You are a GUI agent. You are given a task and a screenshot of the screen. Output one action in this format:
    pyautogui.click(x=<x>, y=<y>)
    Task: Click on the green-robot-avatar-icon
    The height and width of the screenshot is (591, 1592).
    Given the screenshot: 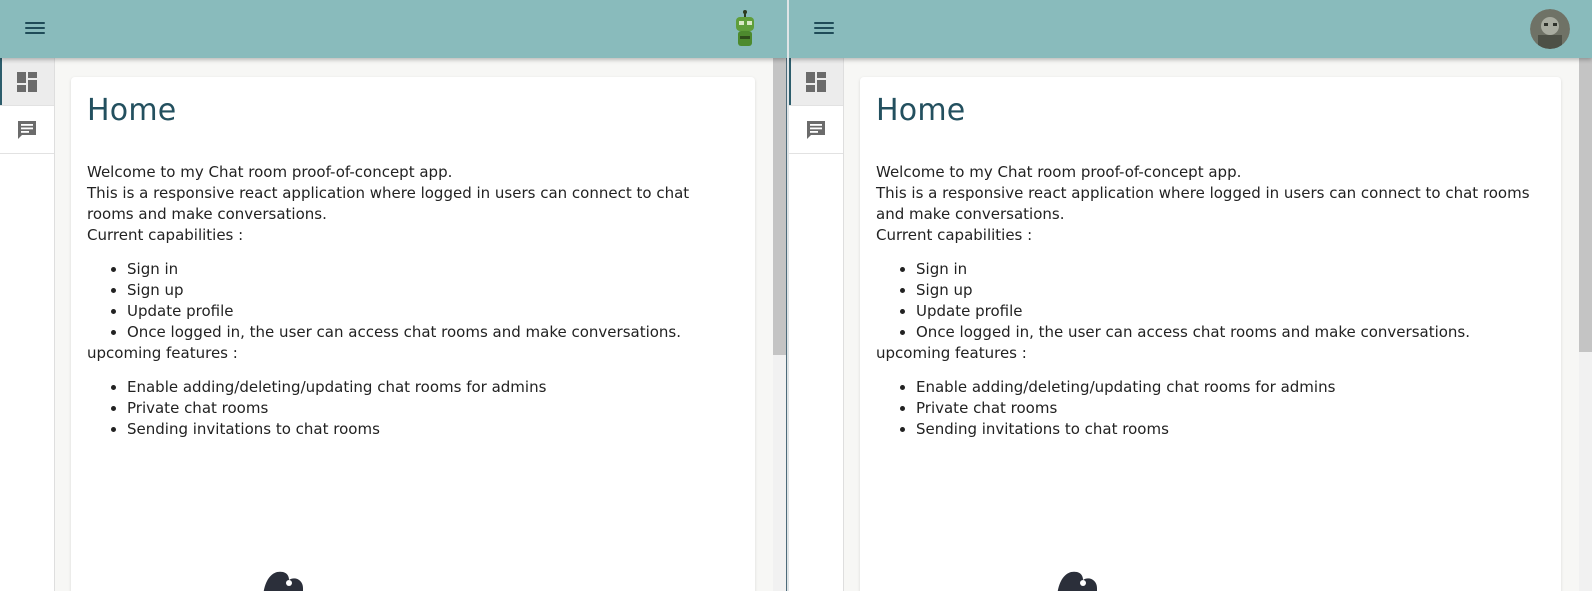 What is the action you would take?
    pyautogui.click(x=745, y=29)
    